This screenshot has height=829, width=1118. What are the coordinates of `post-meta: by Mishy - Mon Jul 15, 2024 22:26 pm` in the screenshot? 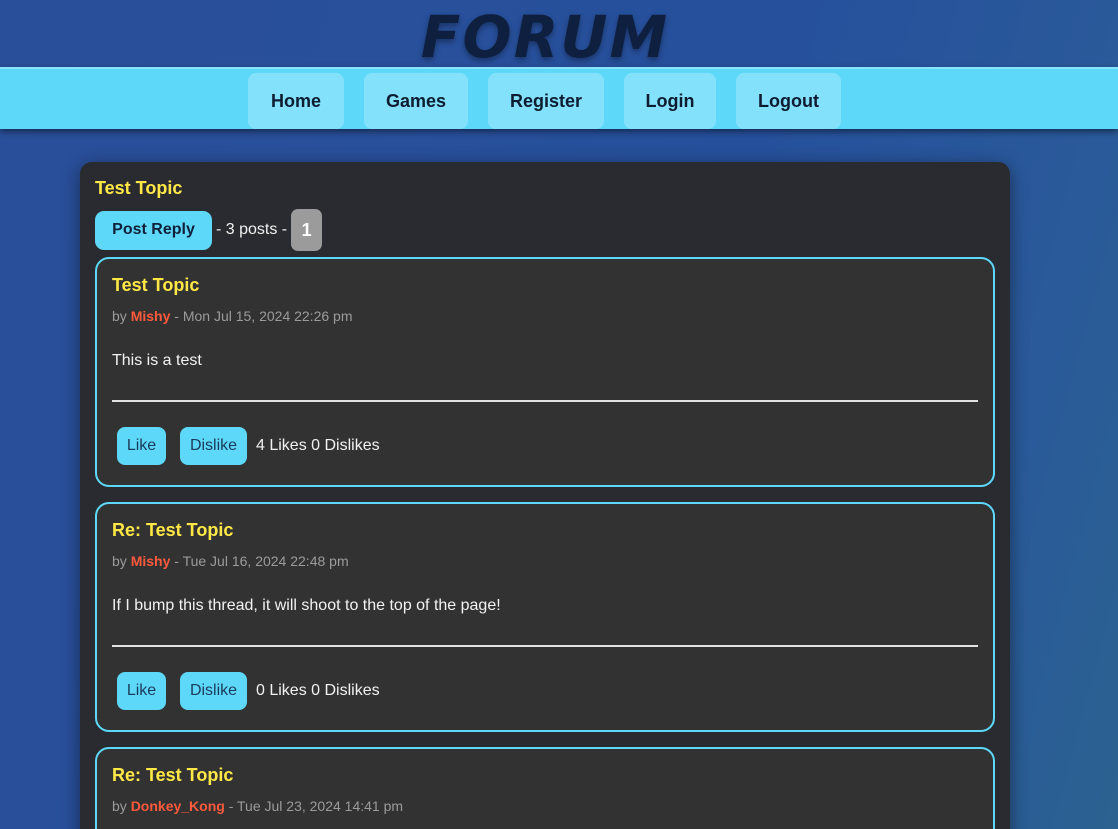 It's located at (232, 316).